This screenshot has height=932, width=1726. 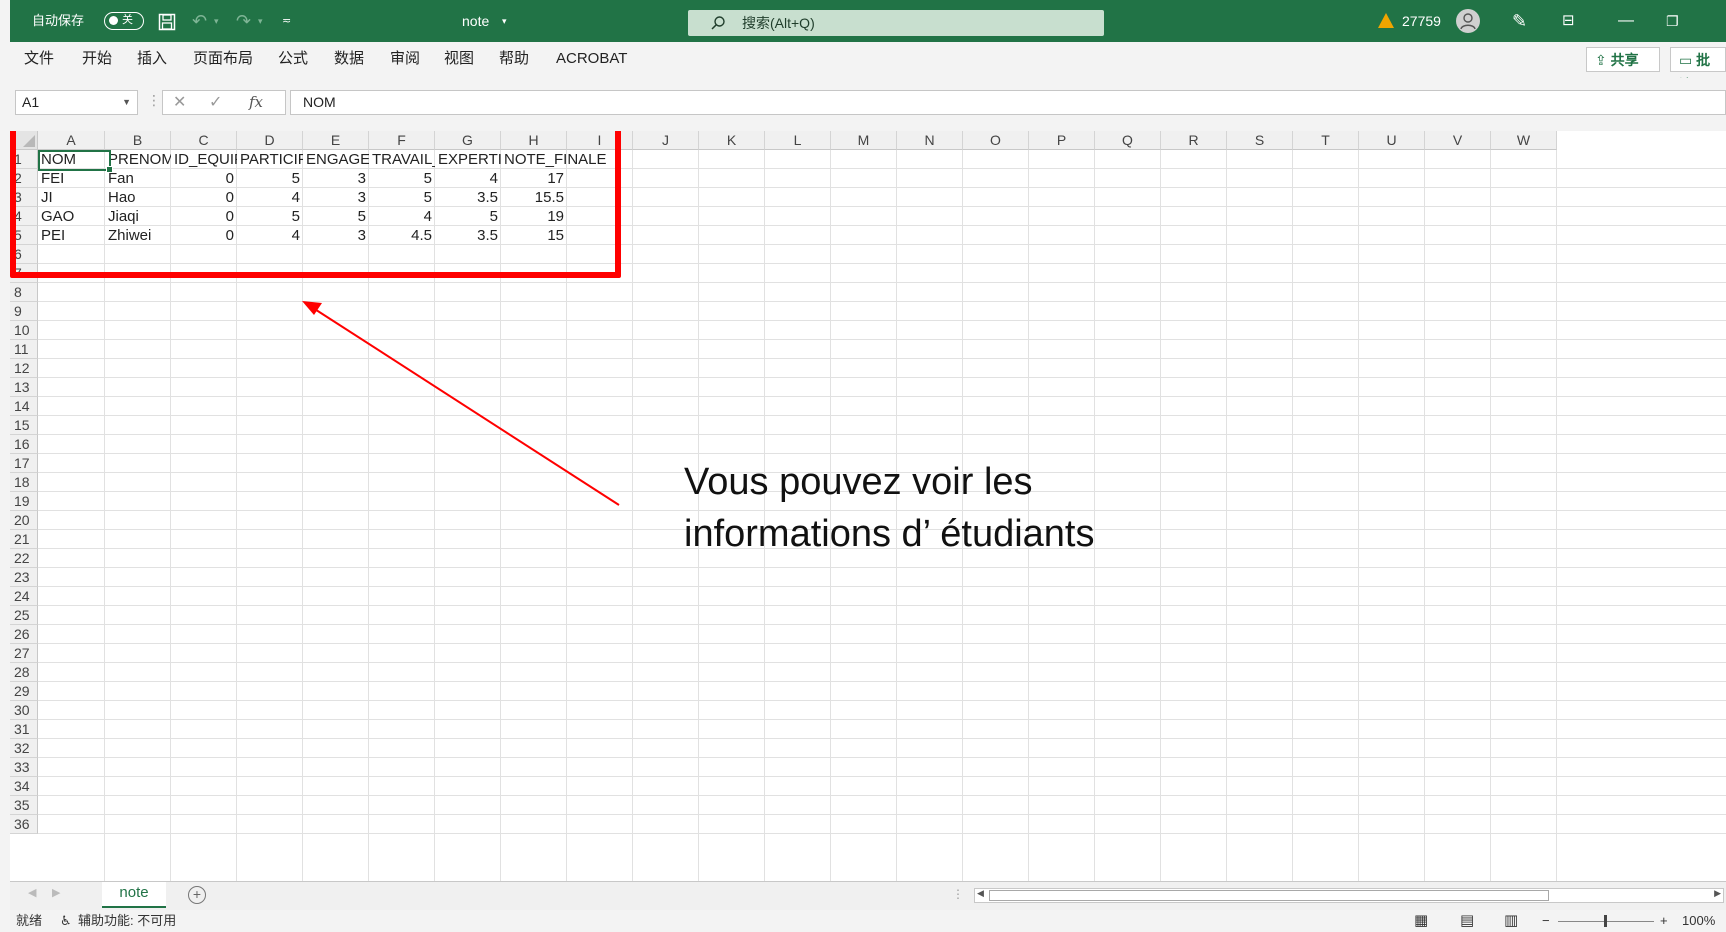 What do you see at coordinates (215, 102) in the screenshot?
I see `enter-icon: ✓` at bounding box center [215, 102].